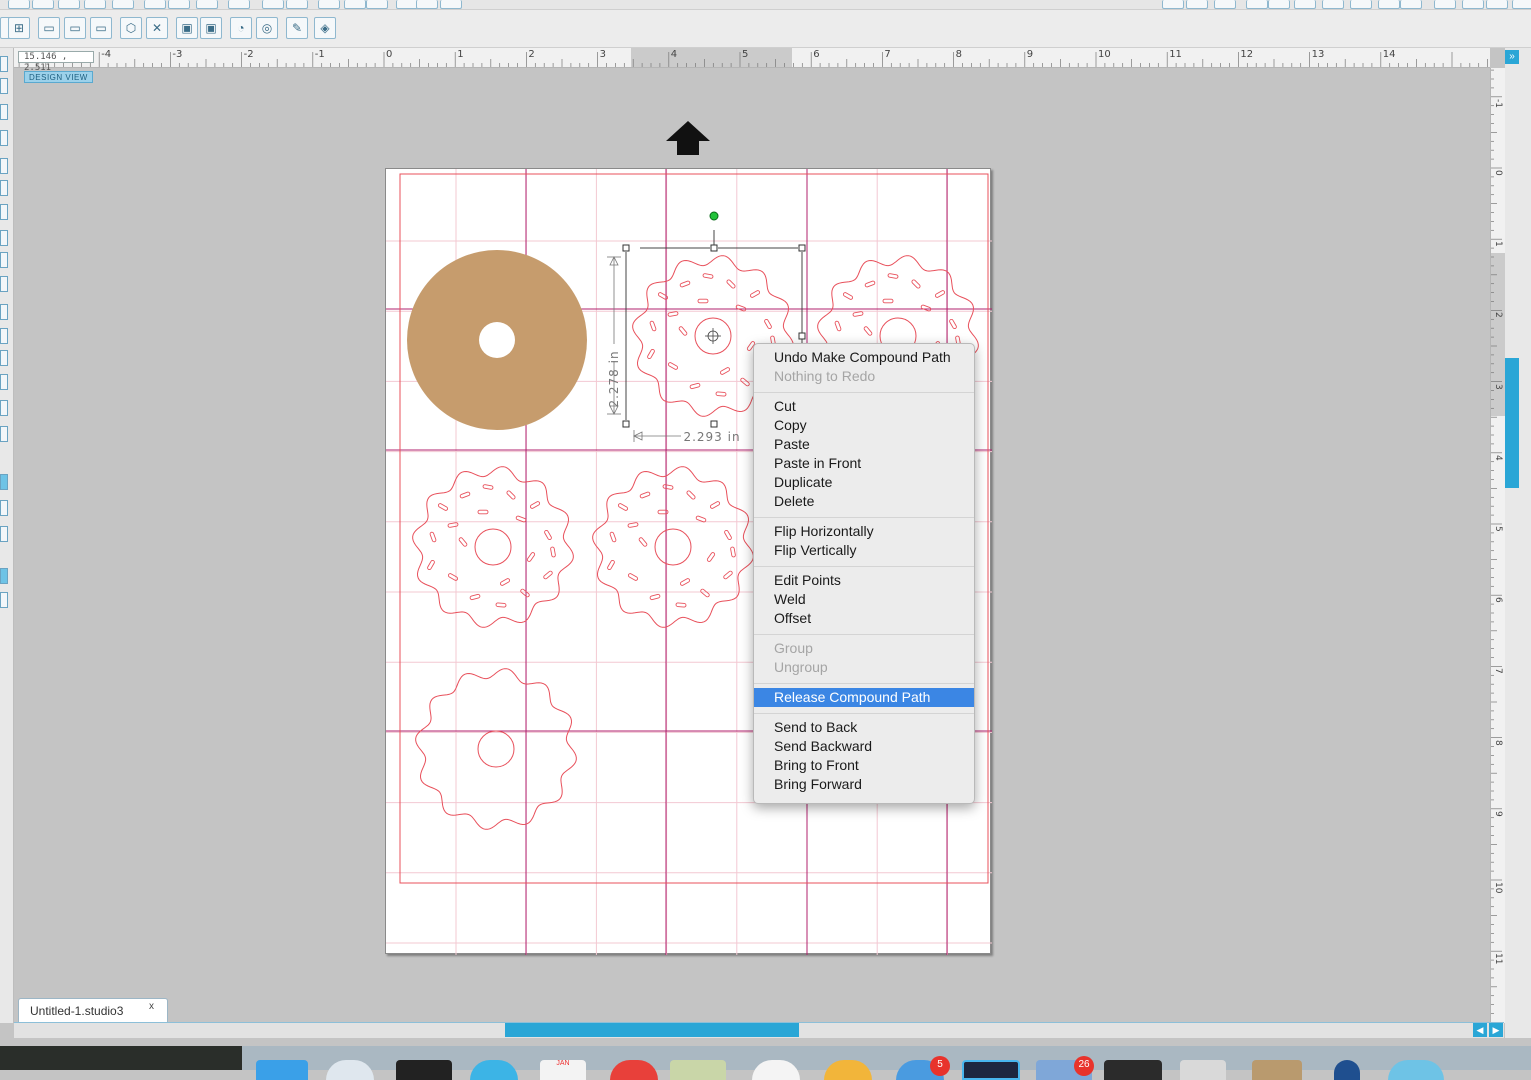  What do you see at coordinates (864, 531) in the screenshot?
I see `menu-item-flip-horizontally: Flip Horizontally` at bounding box center [864, 531].